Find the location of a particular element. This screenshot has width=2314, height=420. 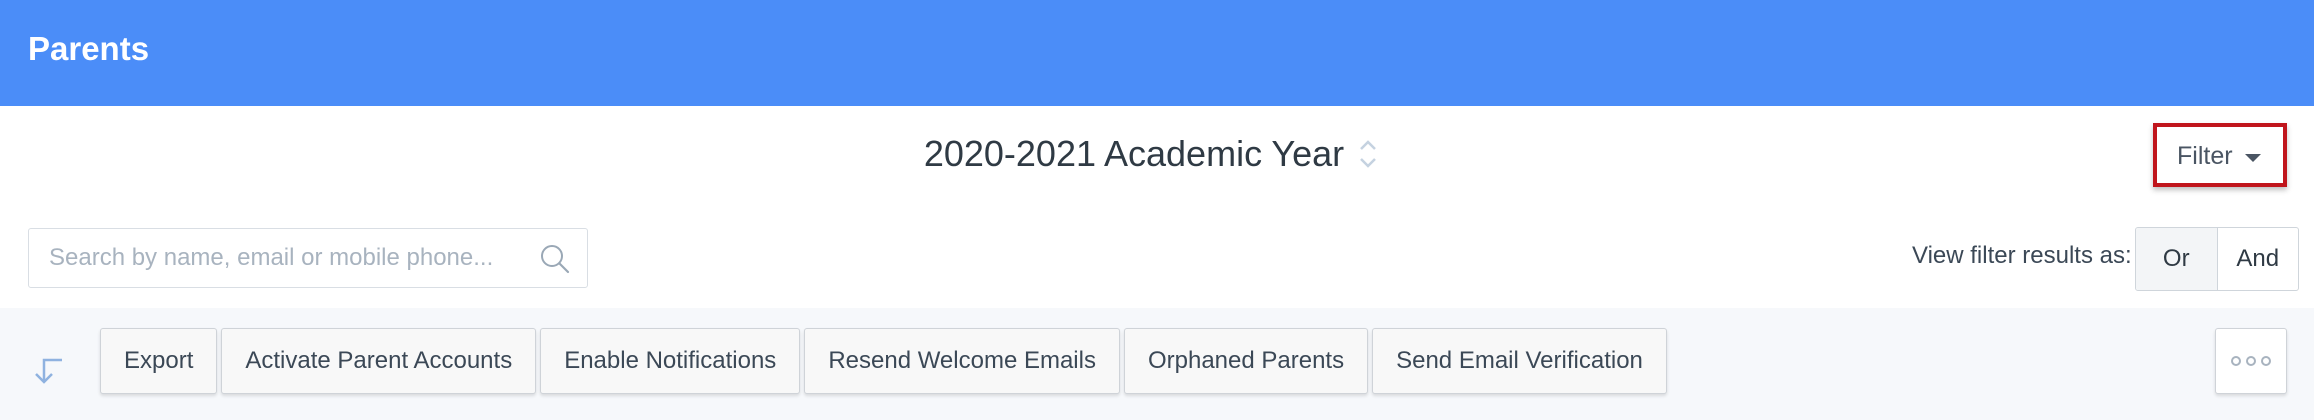

view-filter-label: View filter results as: is located at coordinates (2022, 255).